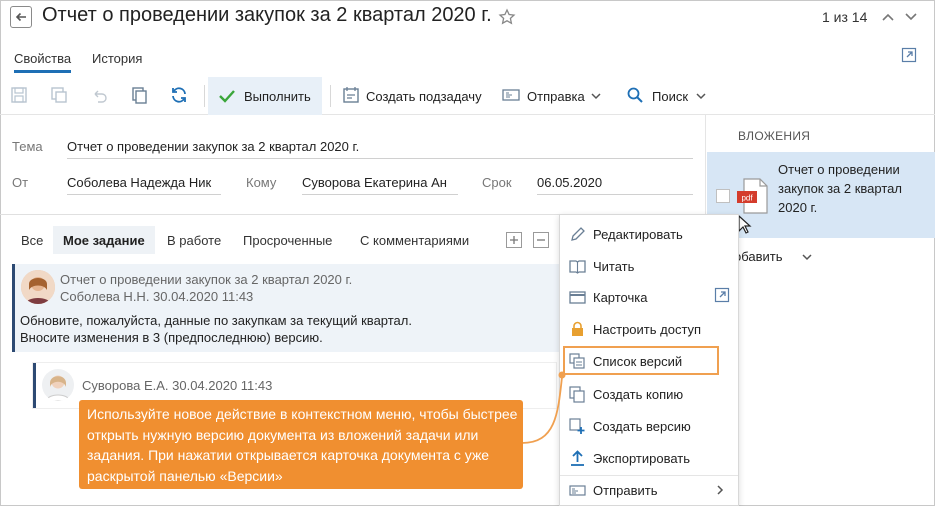 The height and width of the screenshot is (506, 935). Describe the element at coordinates (497, 182) in the screenshot. I see `due-label: Срок` at that location.